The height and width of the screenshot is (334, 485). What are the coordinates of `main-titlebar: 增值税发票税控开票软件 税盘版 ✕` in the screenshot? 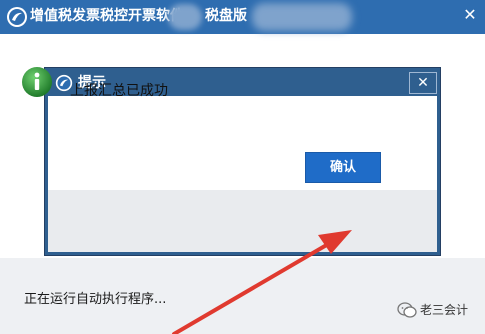 It's located at (242, 17).